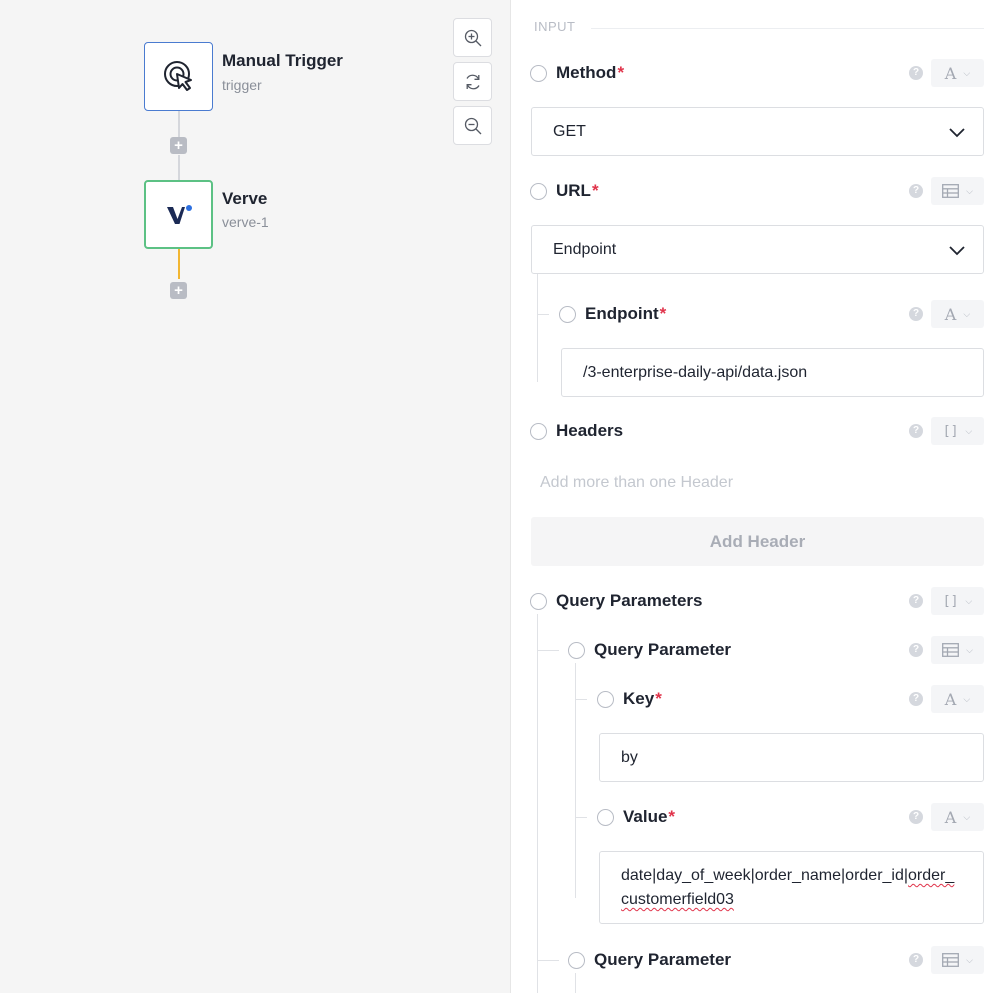 This screenshot has width=1000, height=993. Describe the element at coordinates (605, 817) in the screenshot. I see `value-radio` at that location.